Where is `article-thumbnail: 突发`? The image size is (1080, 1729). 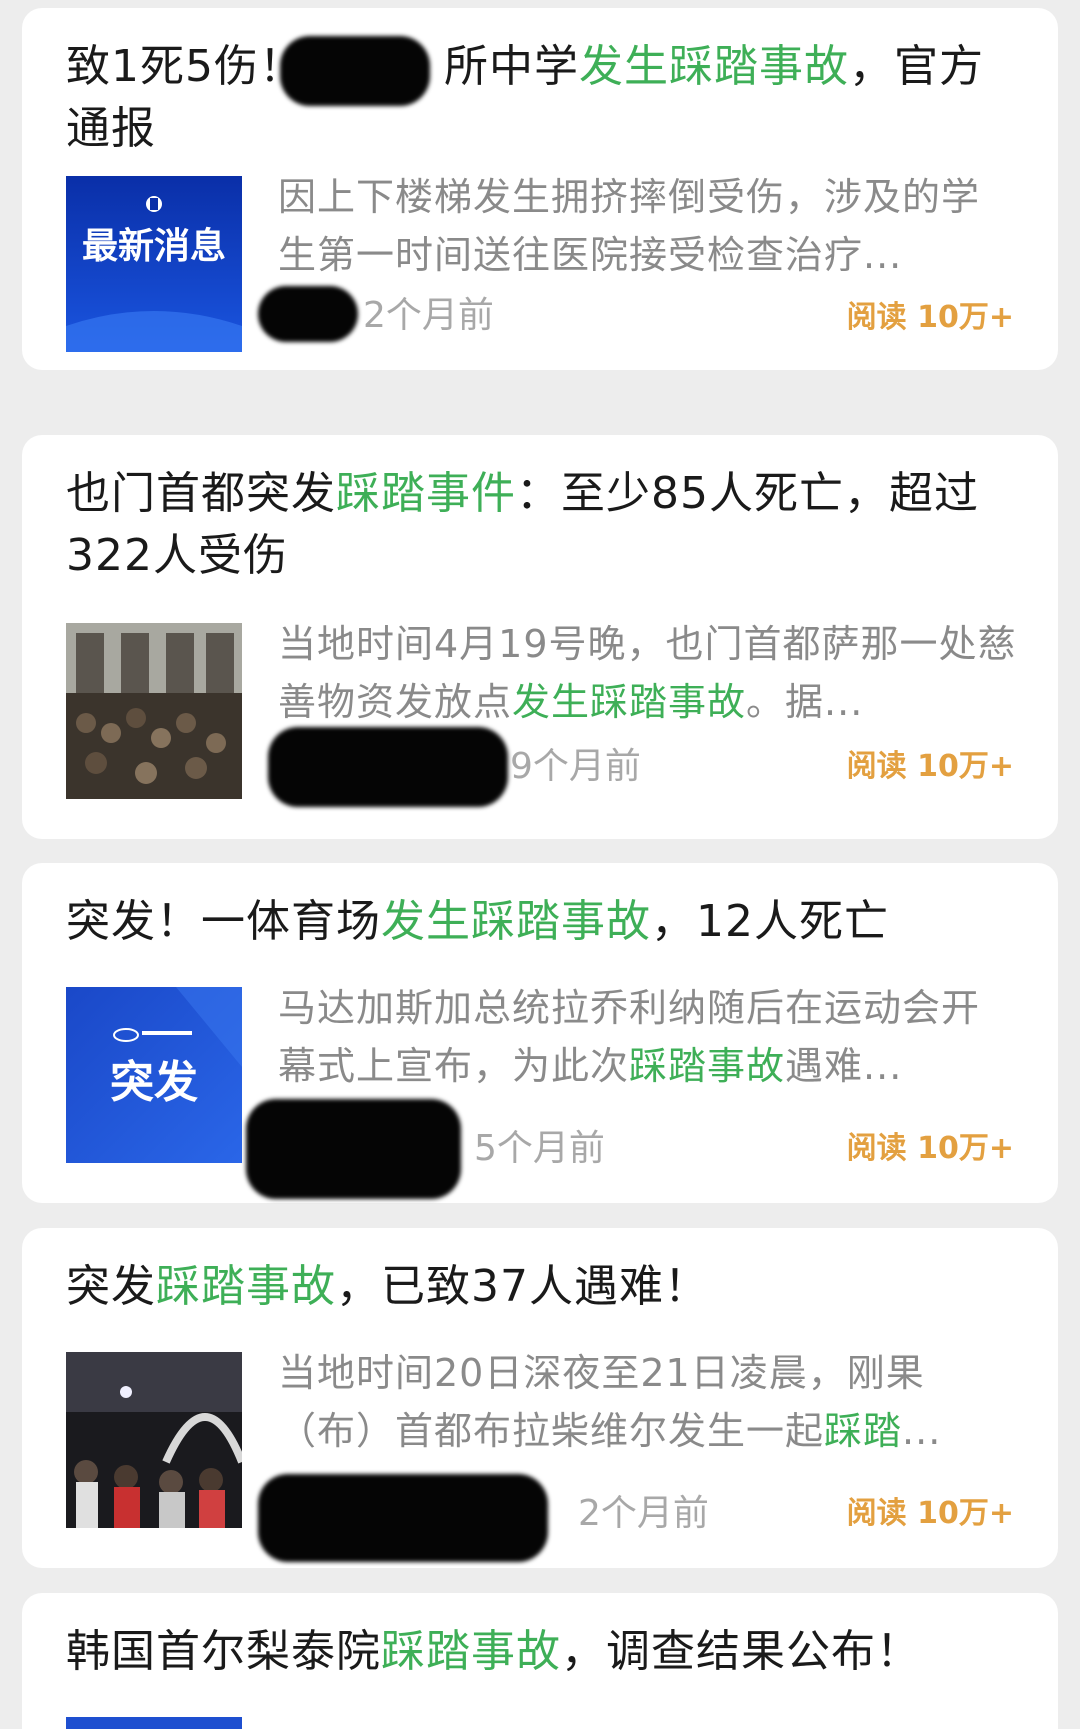 article-thumbnail: 突发 is located at coordinates (154, 1075).